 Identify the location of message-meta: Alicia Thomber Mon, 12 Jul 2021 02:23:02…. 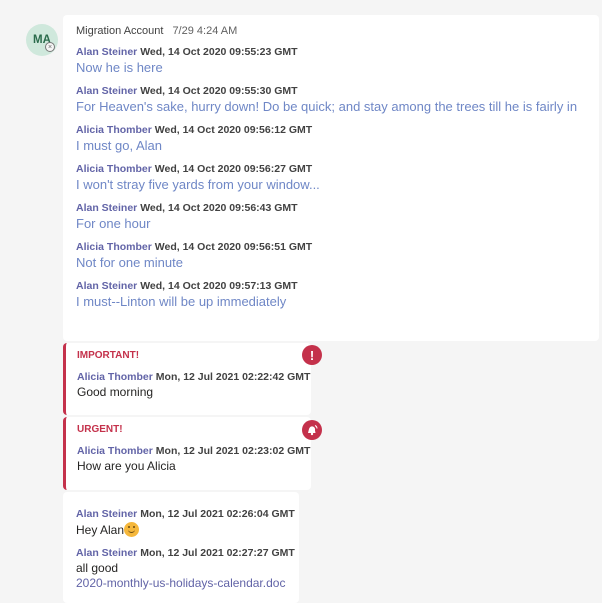
(194, 451).